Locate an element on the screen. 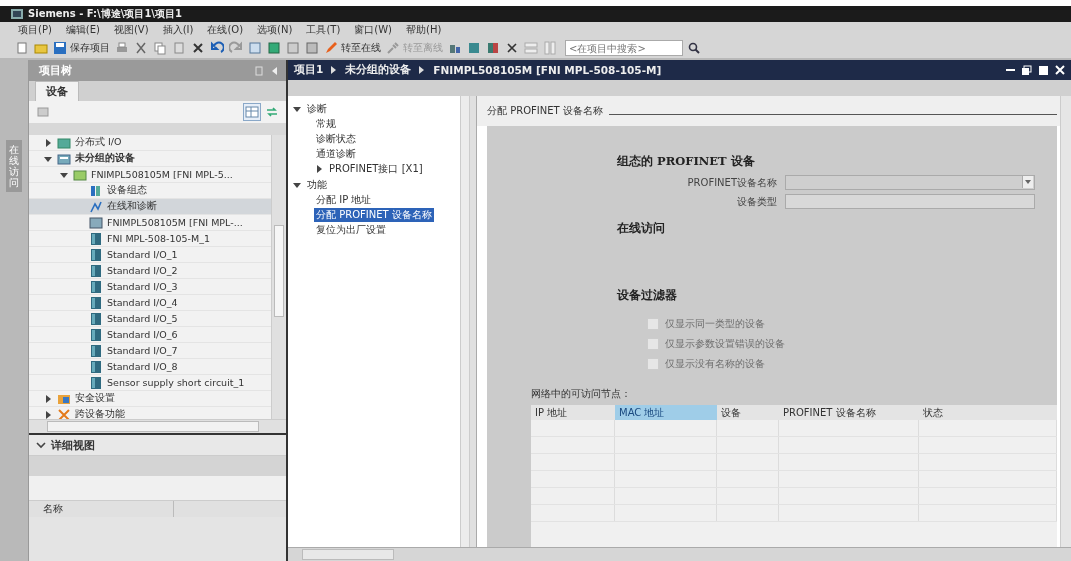 This screenshot has height=561, width=1071. split-horizontal-icon is located at coordinates (531, 48).